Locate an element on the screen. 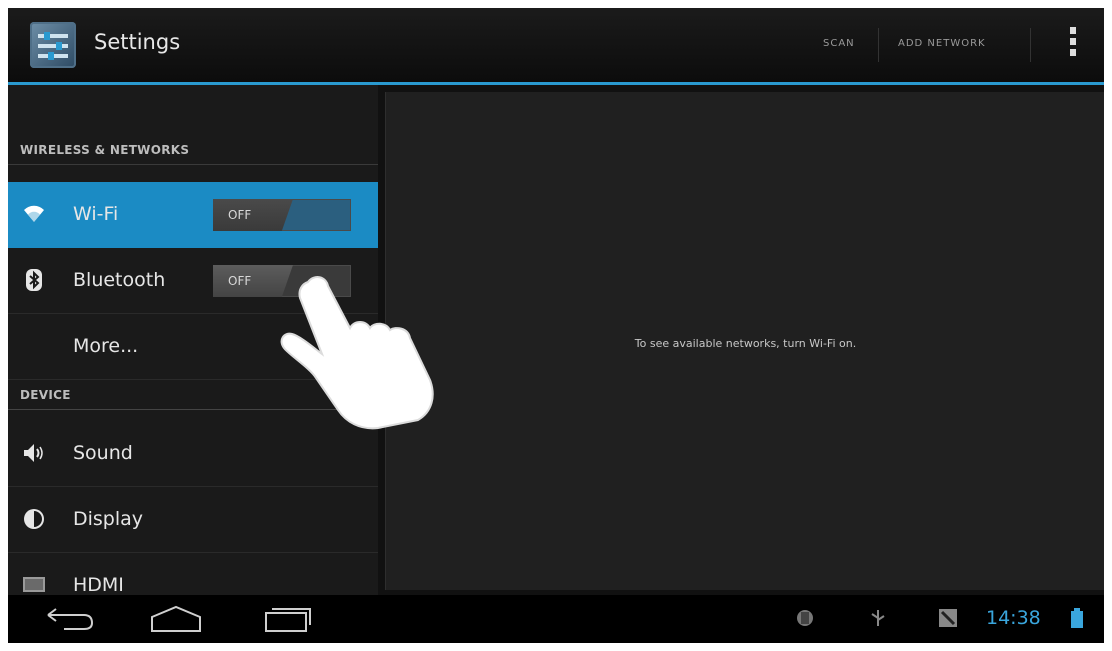 This screenshot has height=651, width=1112. list-item-display: Display is located at coordinates (193, 520).